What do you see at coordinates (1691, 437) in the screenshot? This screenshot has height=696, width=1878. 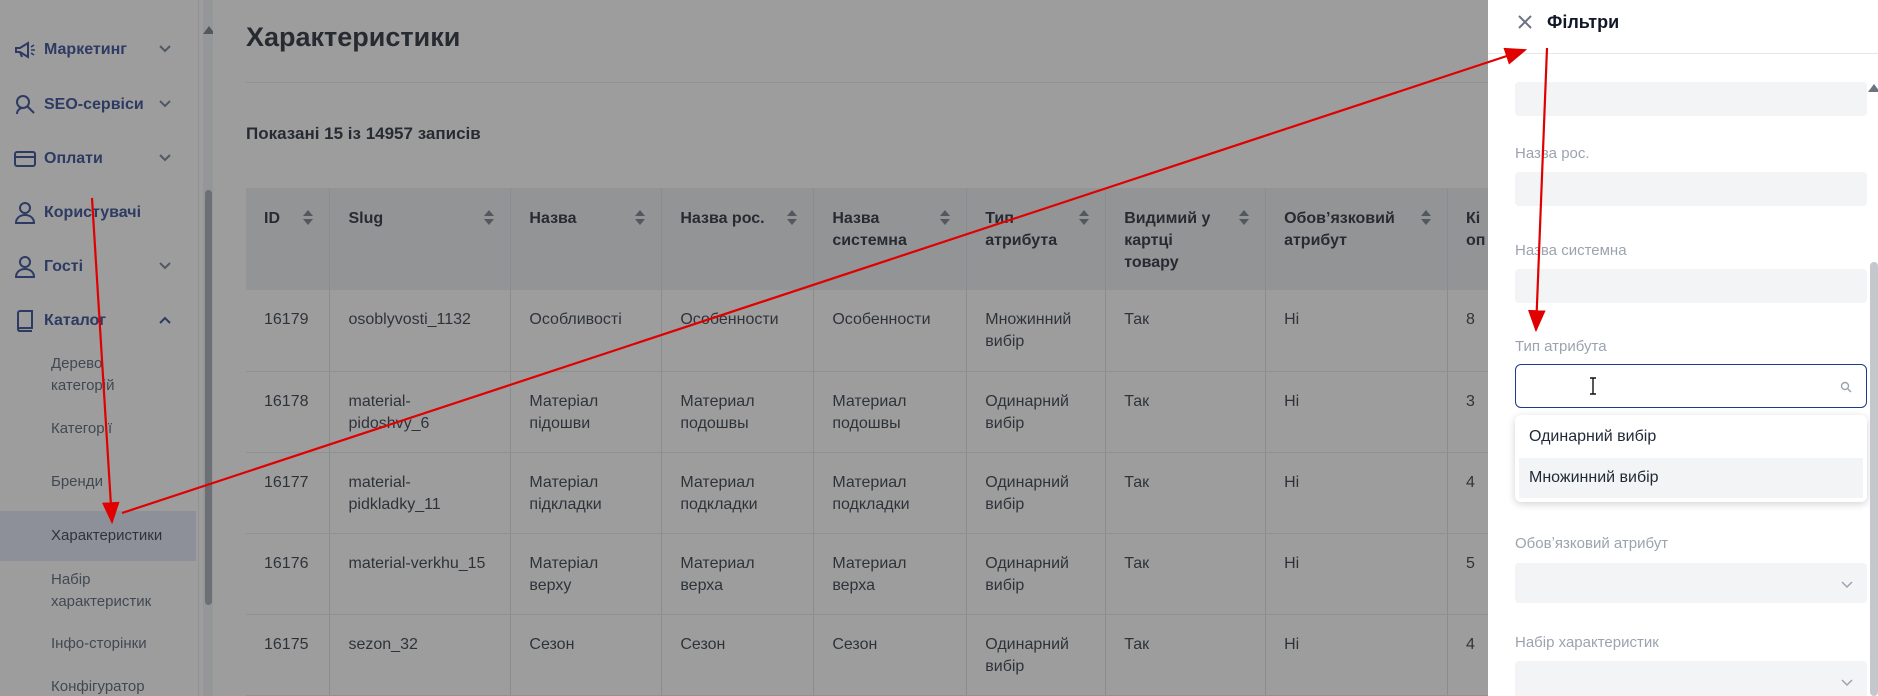 I see `option-single-choice: Одинарний вибір` at bounding box center [1691, 437].